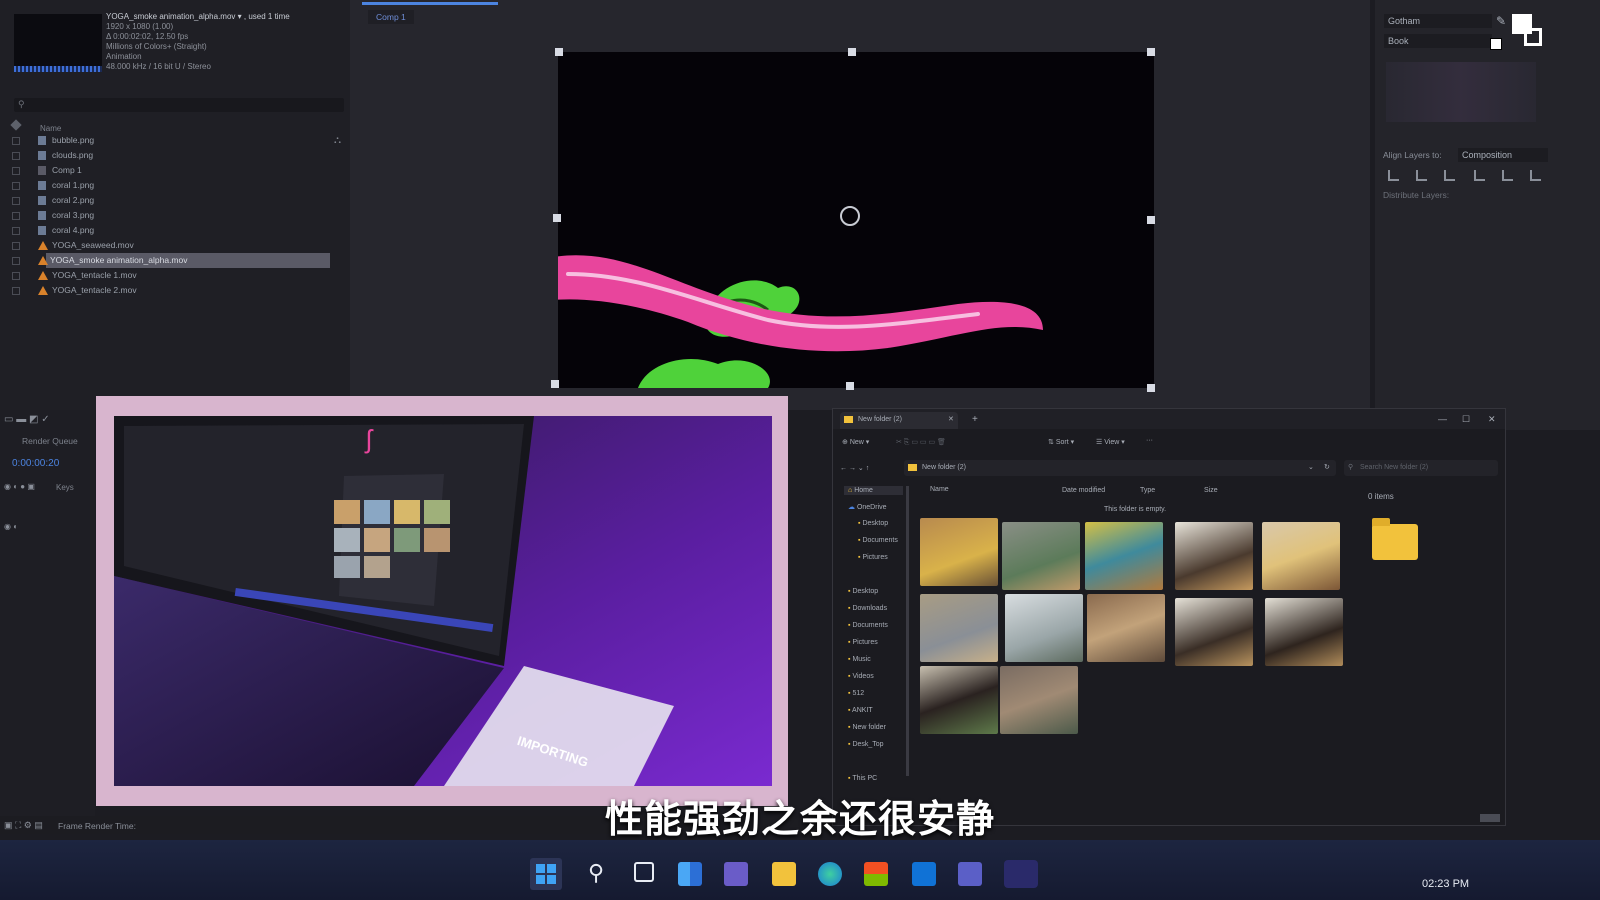 This screenshot has height=900, width=1600. I want to click on nav-item: ▪ 512, so click(856, 693).